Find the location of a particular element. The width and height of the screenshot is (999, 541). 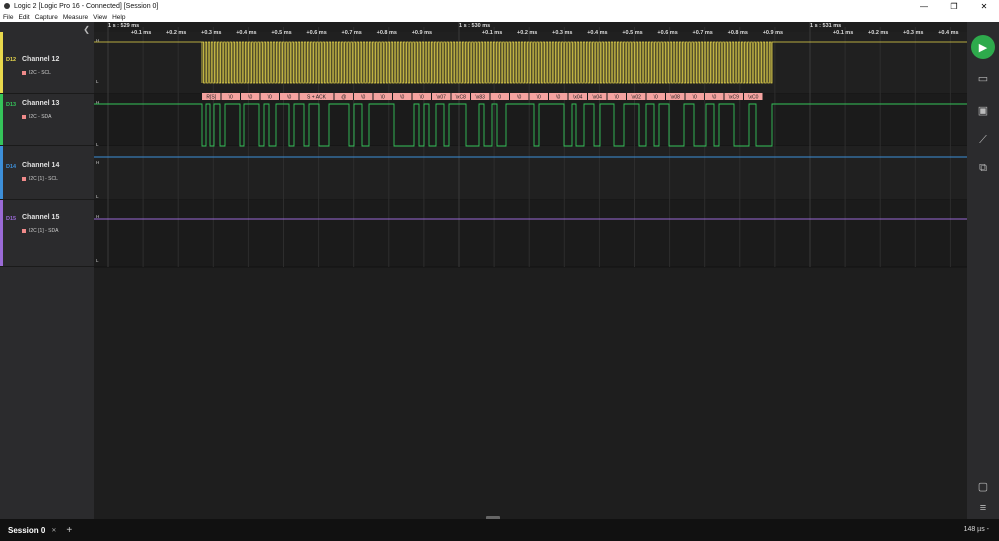

decoded-frame-label: \xC8 is located at coordinates (461, 98).